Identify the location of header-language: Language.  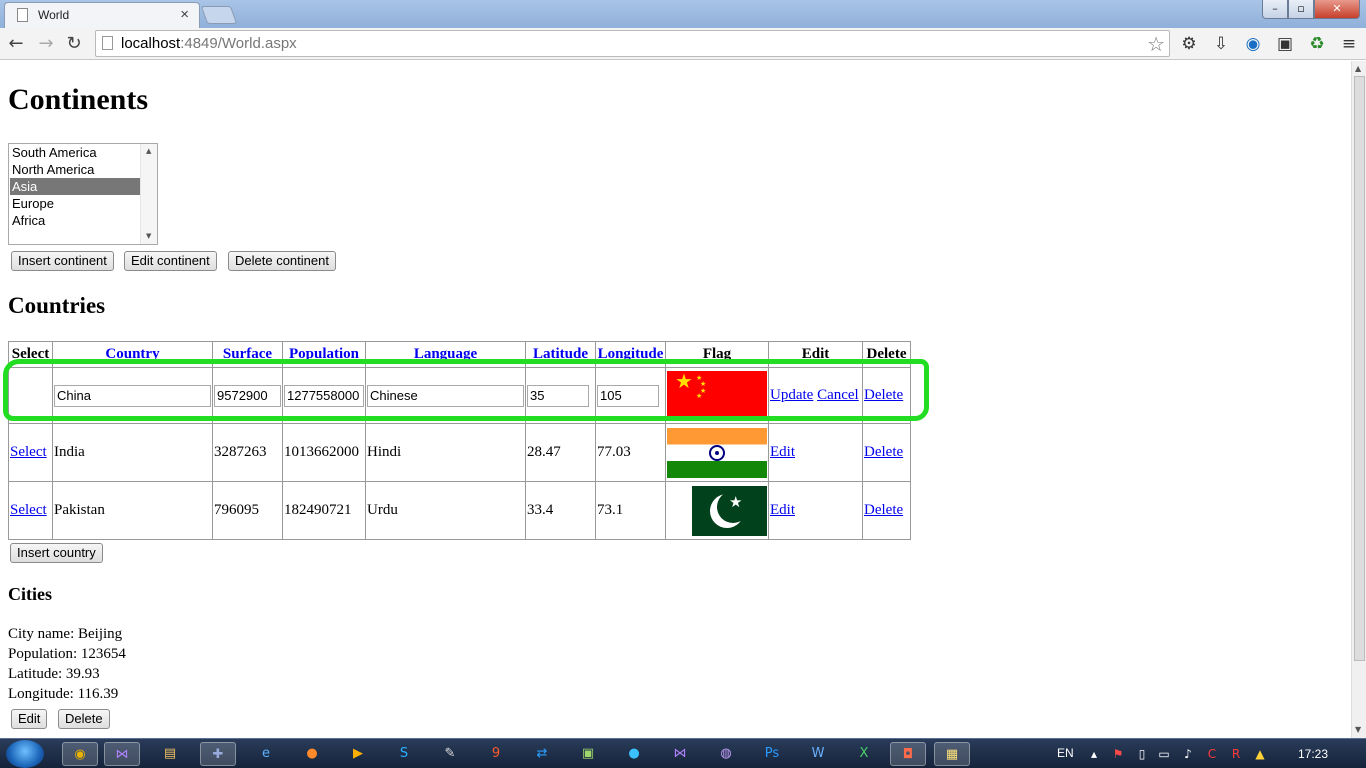
(445, 354).